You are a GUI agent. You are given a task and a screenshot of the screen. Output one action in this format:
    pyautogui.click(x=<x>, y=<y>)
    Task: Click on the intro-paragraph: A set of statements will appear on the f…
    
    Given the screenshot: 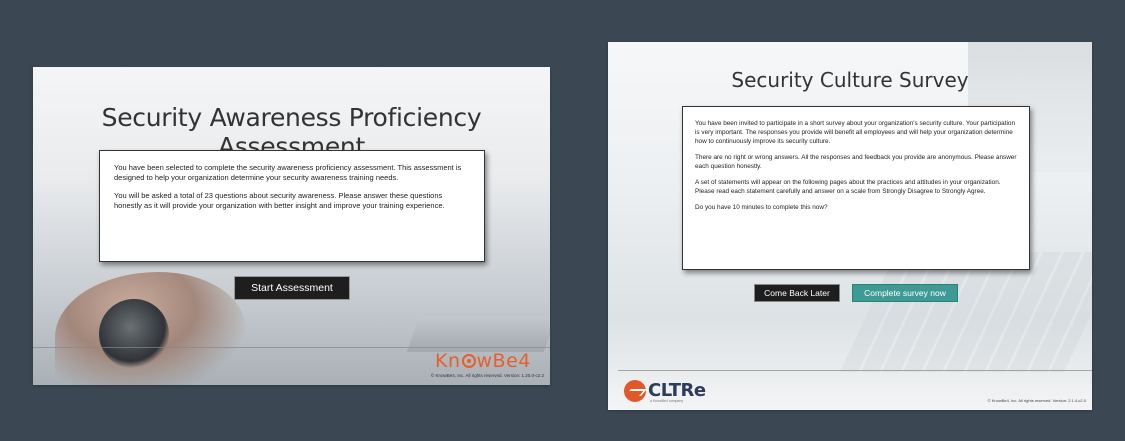 What is the action you would take?
    pyautogui.click(x=848, y=187)
    